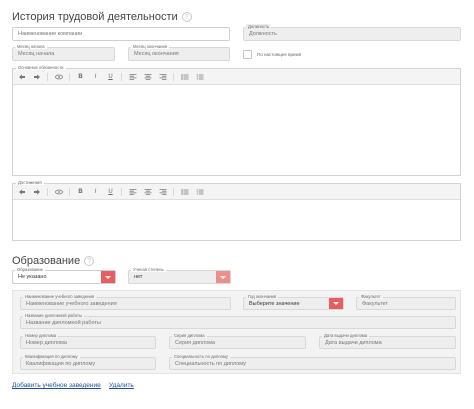  I want to click on qualification-placeholder: Квалификация по диплому, so click(61, 363).